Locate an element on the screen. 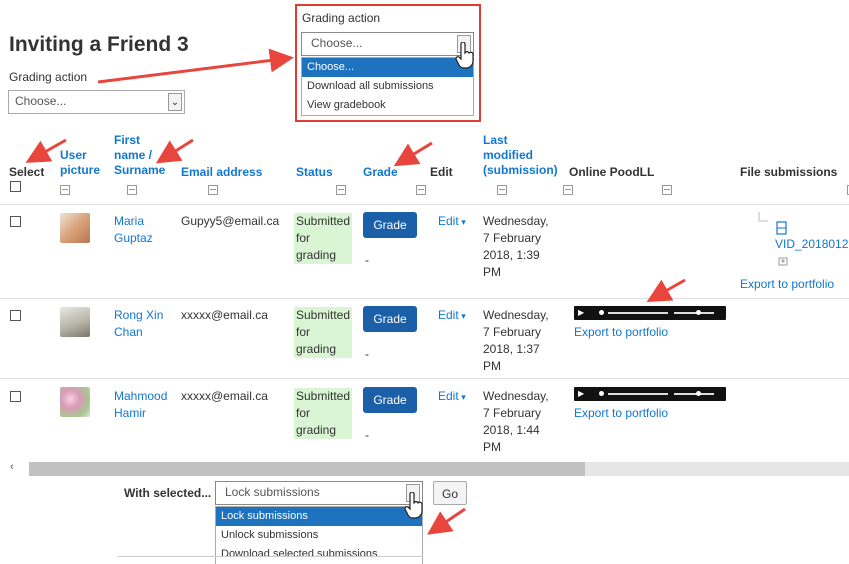 The image size is (849, 564). email: xxxxx@email.ca is located at coordinates (224, 315).